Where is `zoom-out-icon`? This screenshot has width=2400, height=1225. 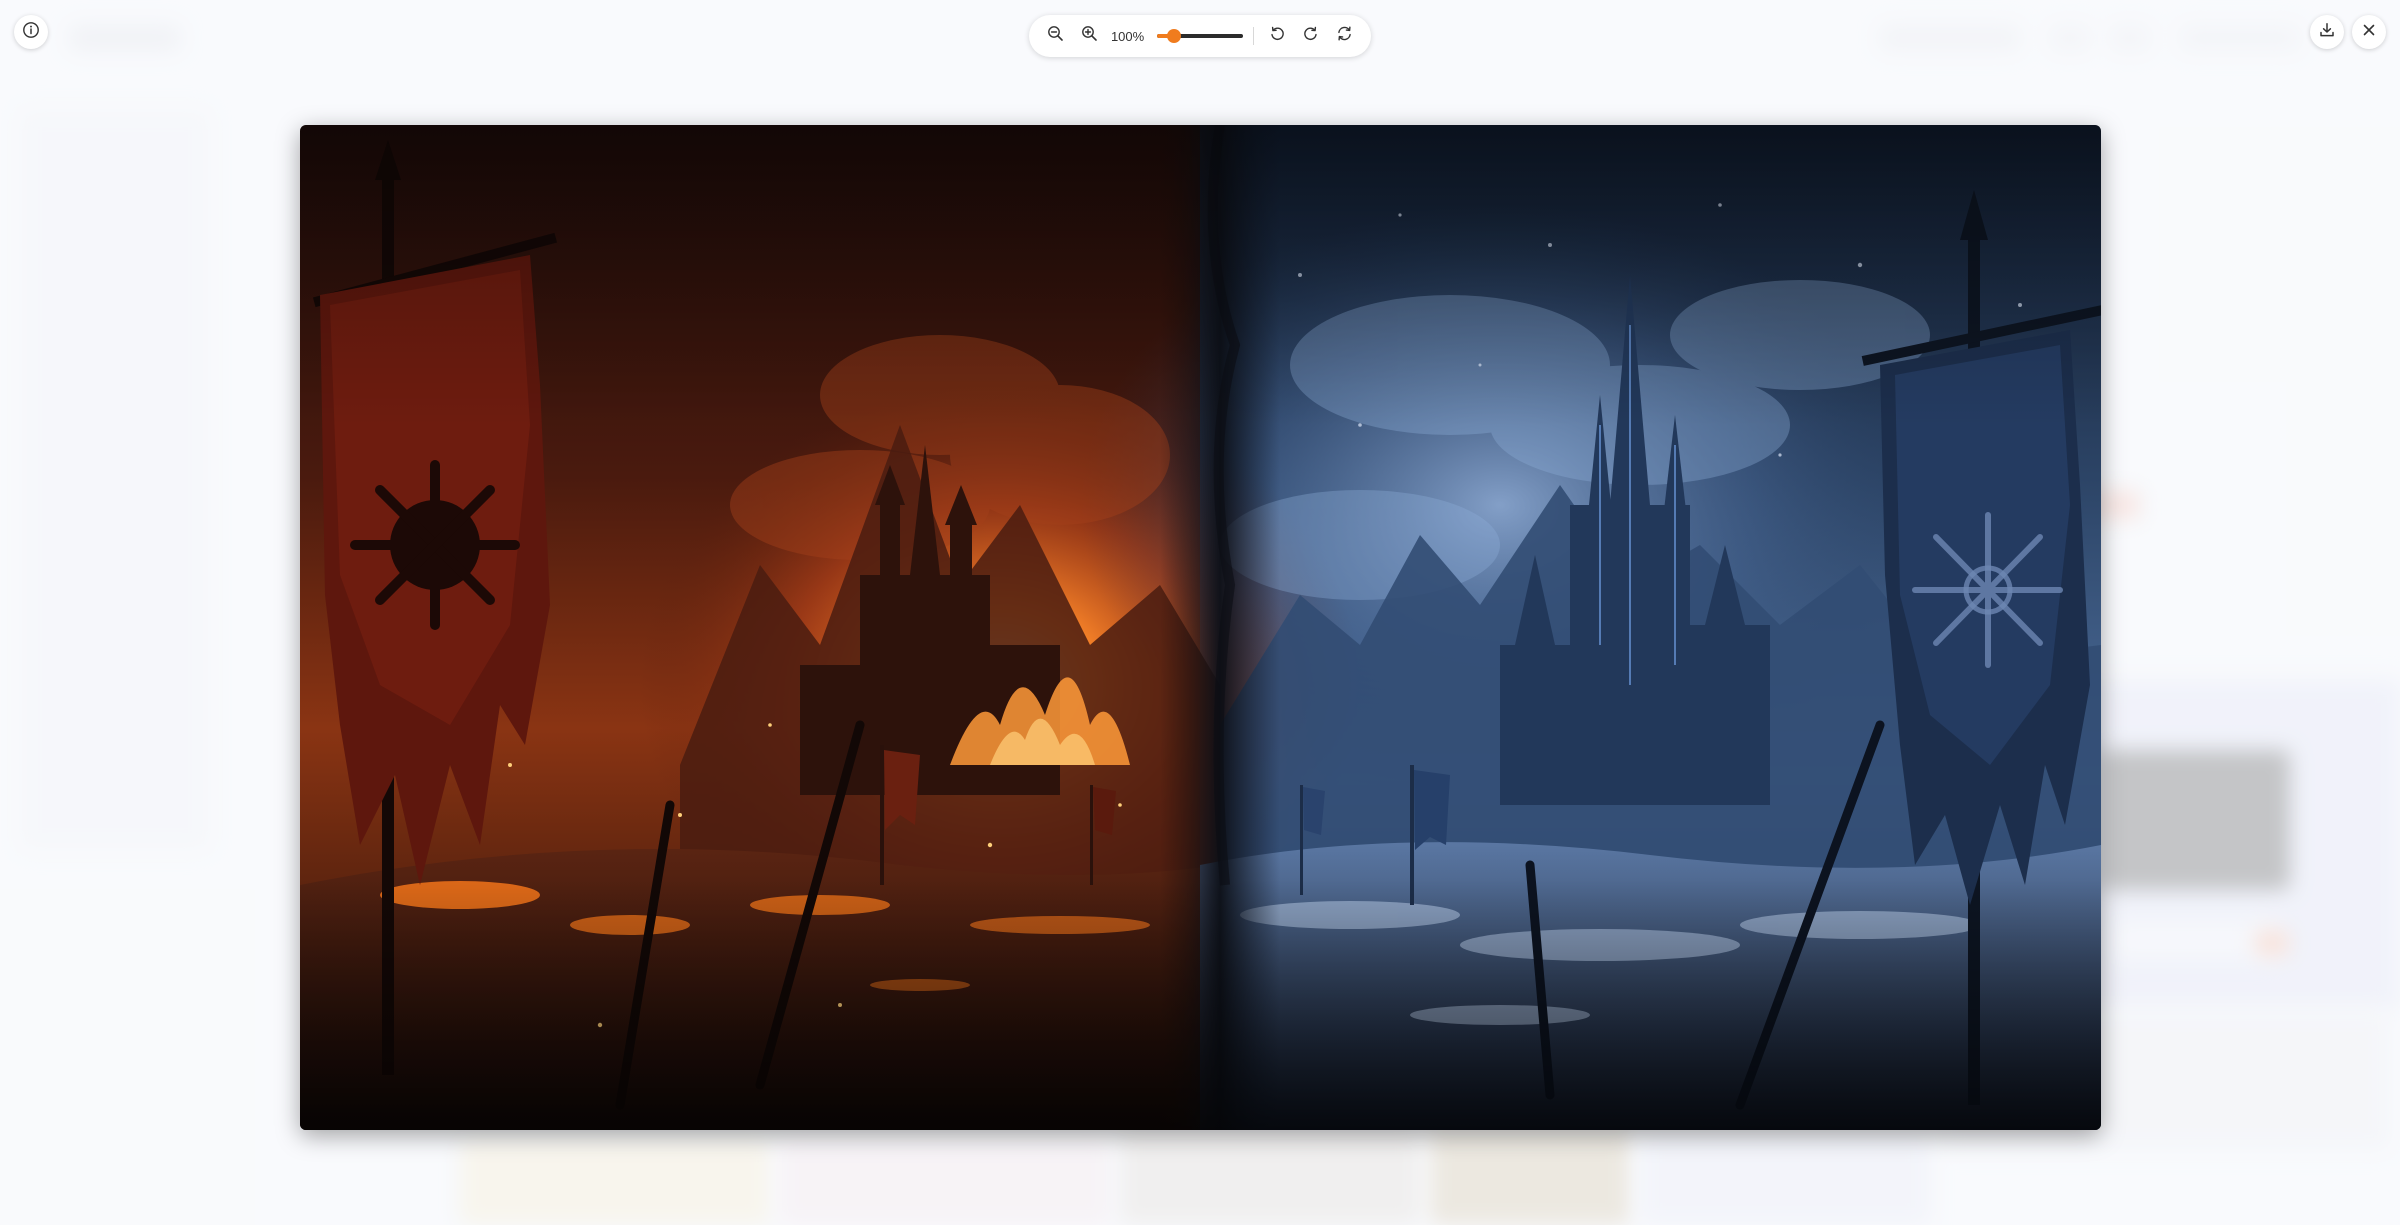 zoom-out-icon is located at coordinates (1055, 36).